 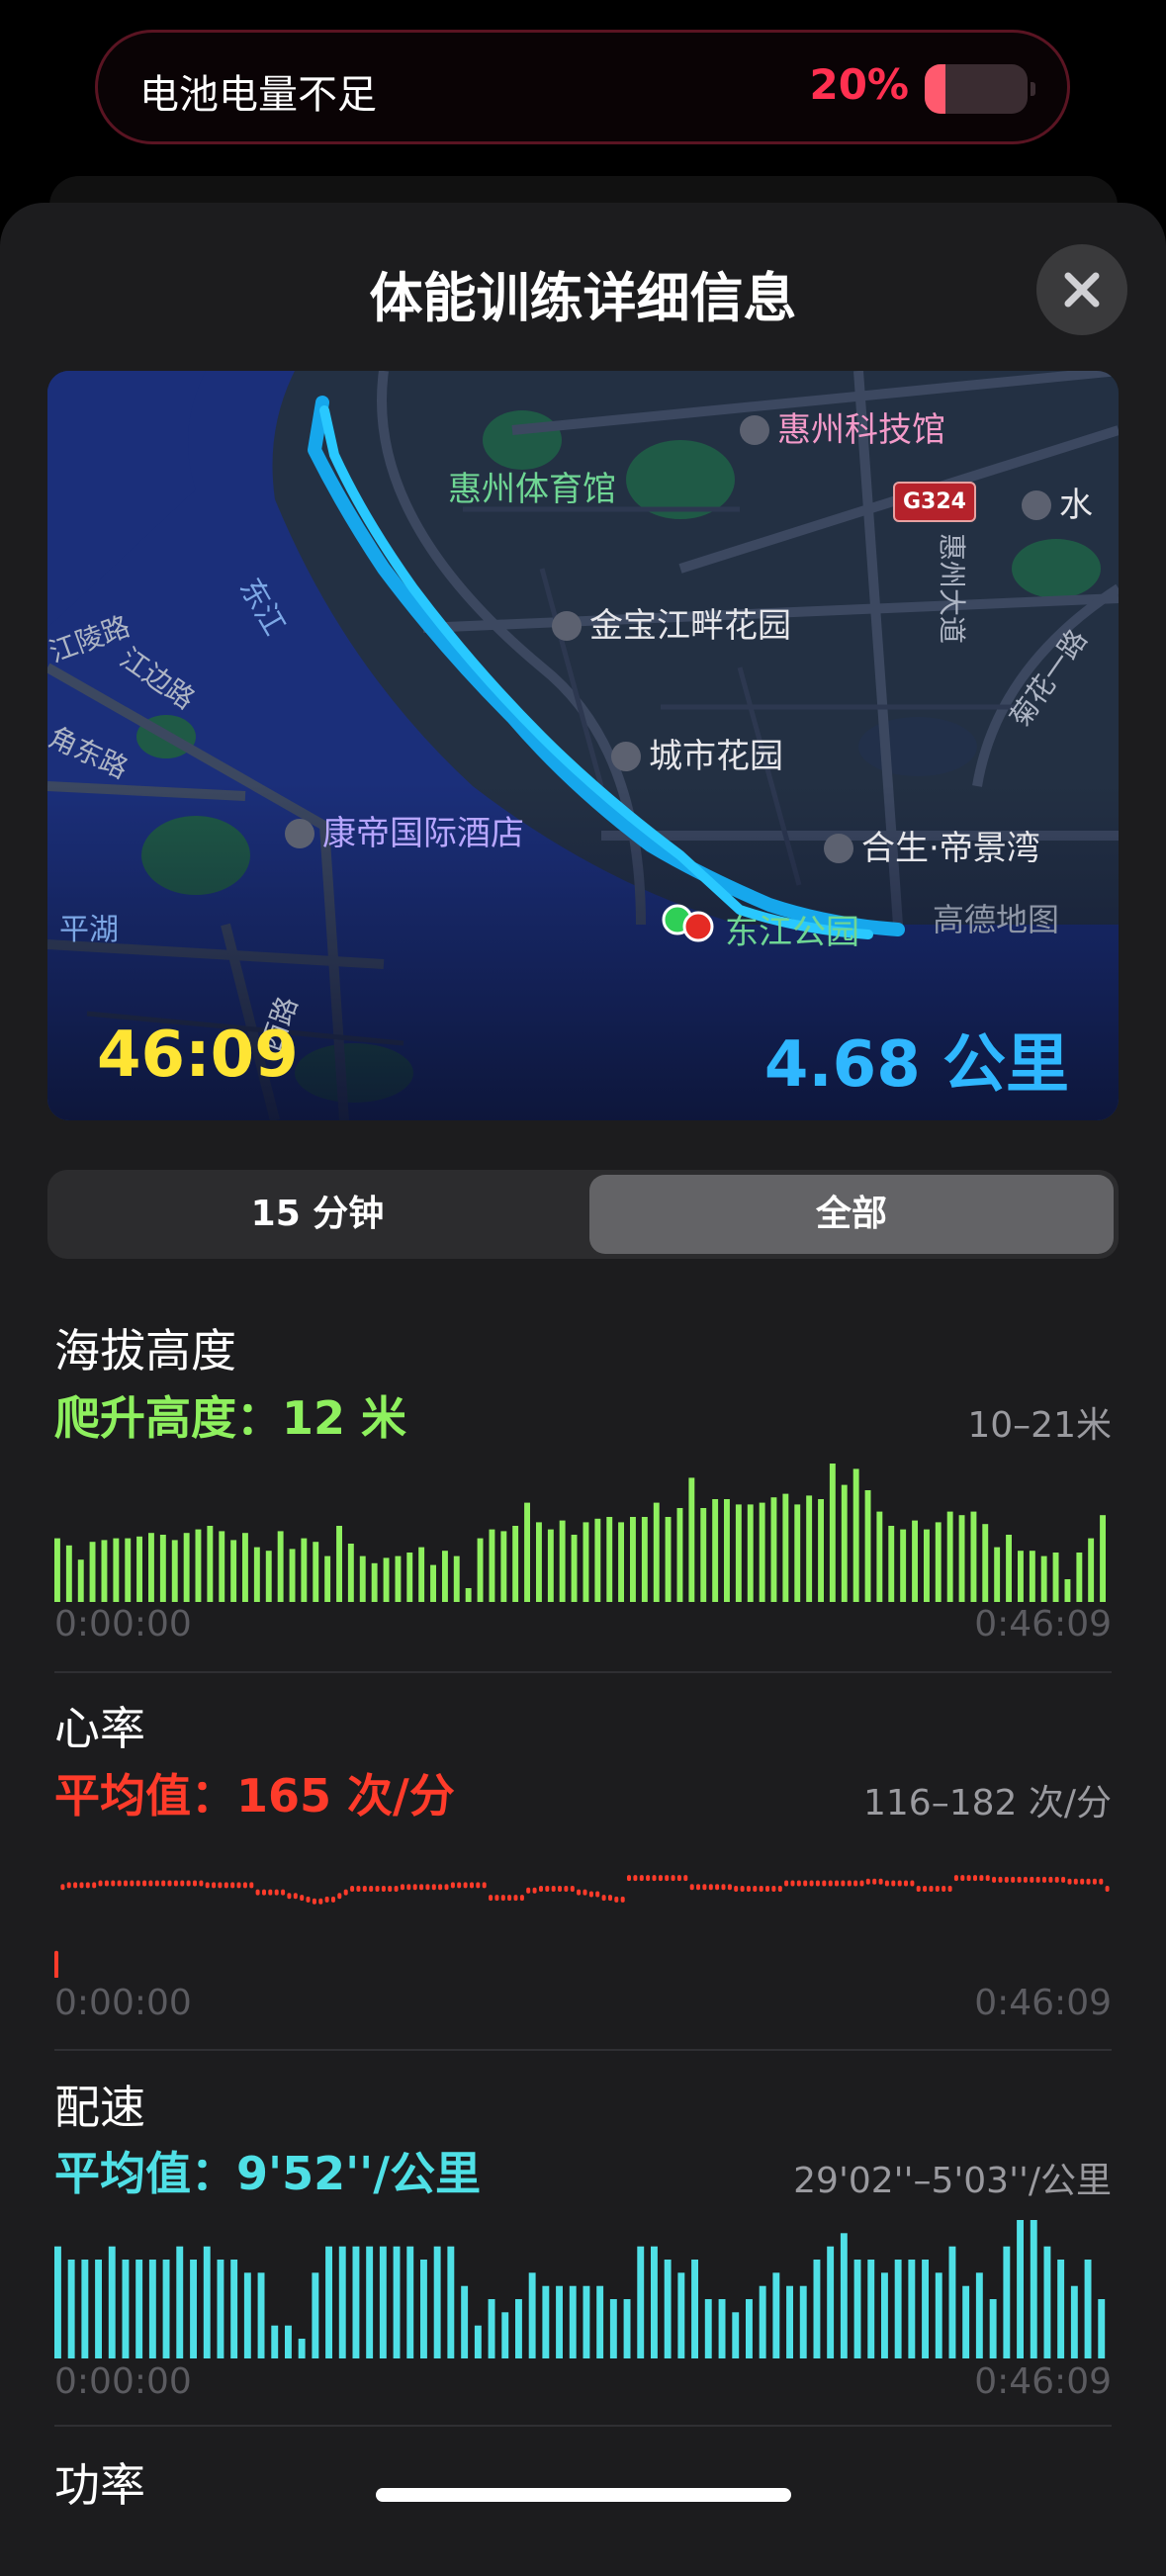 What do you see at coordinates (932, 845) in the screenshot?
I see `map-label-hesheng: 合生·帝景湾` at bounding box center [932, 845].